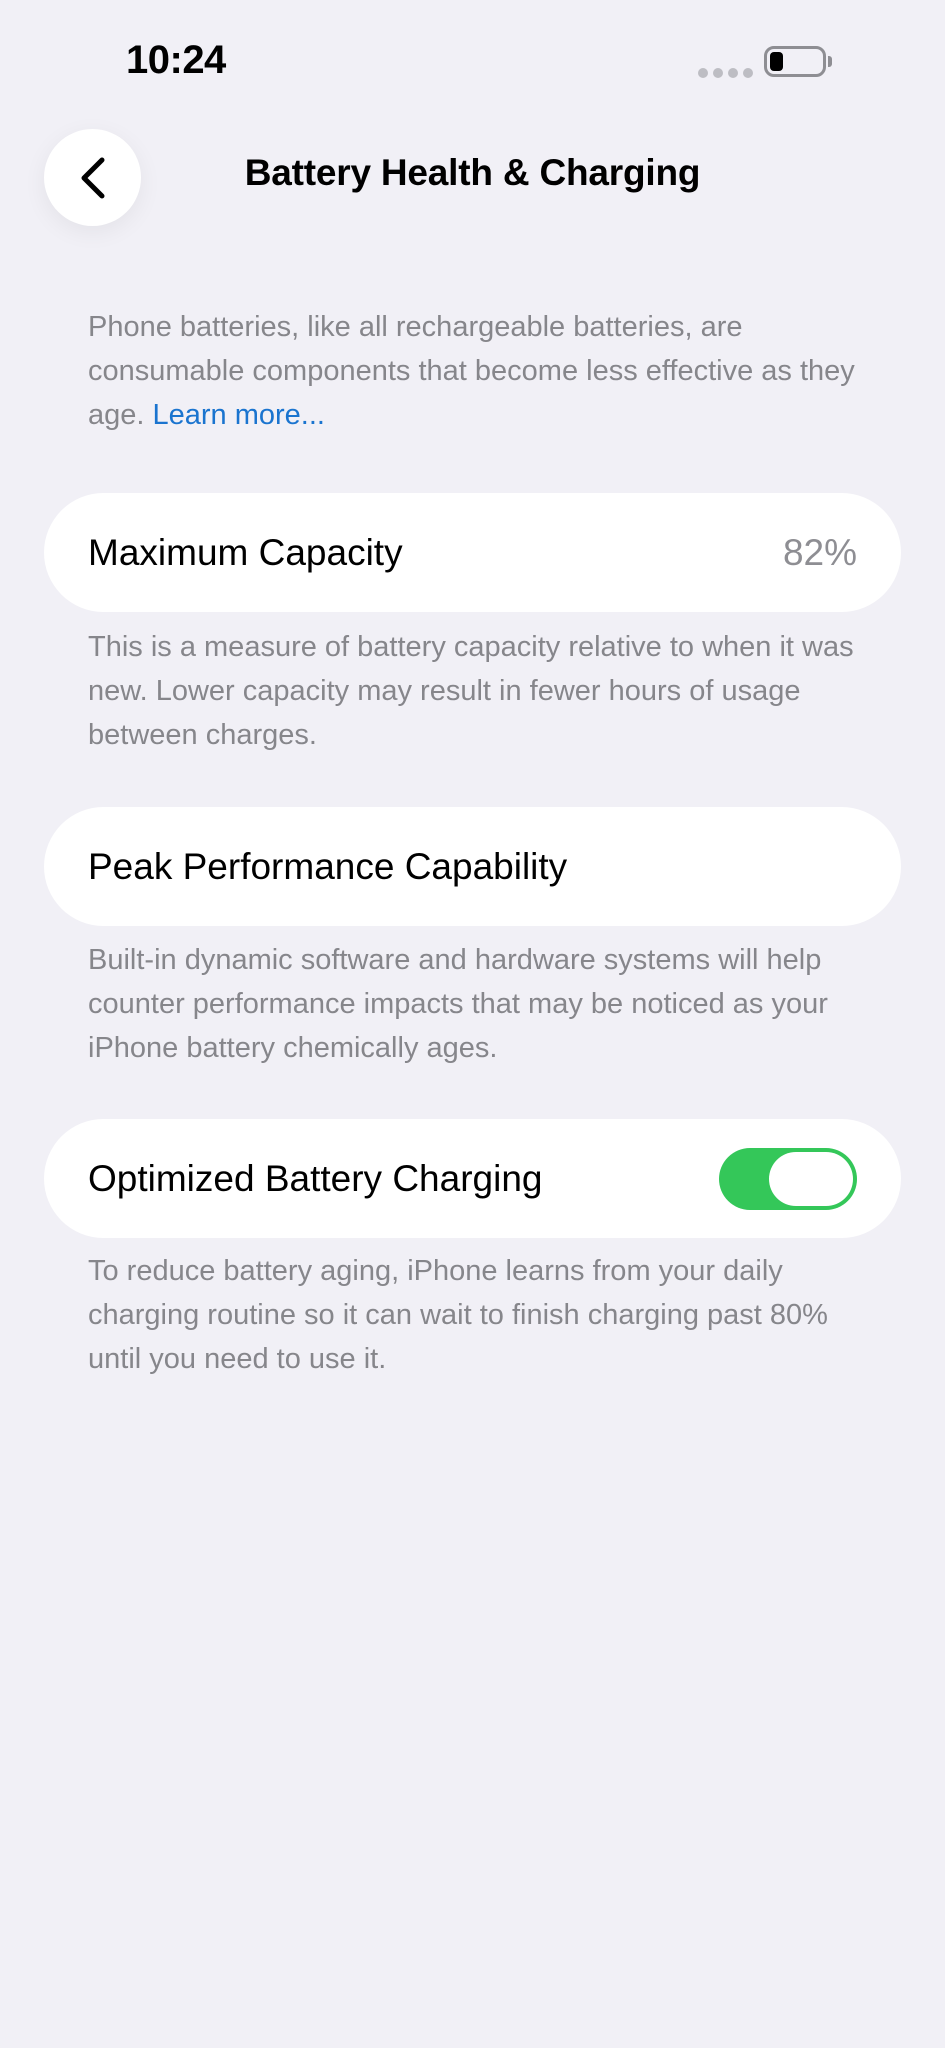  I want to click on page-title: Battery Health & Charging, so click(472, 172).